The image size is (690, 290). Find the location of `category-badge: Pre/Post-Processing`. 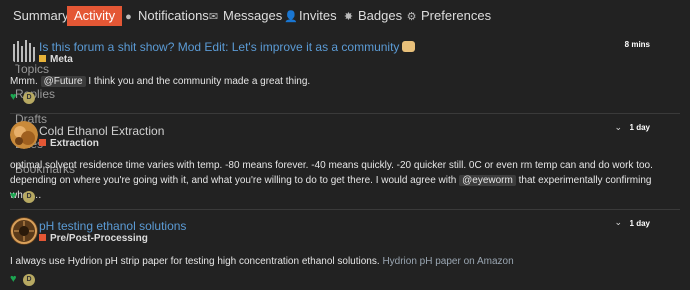

category-badge: Pre/Post-Processing is located at coordinates (93, 238).